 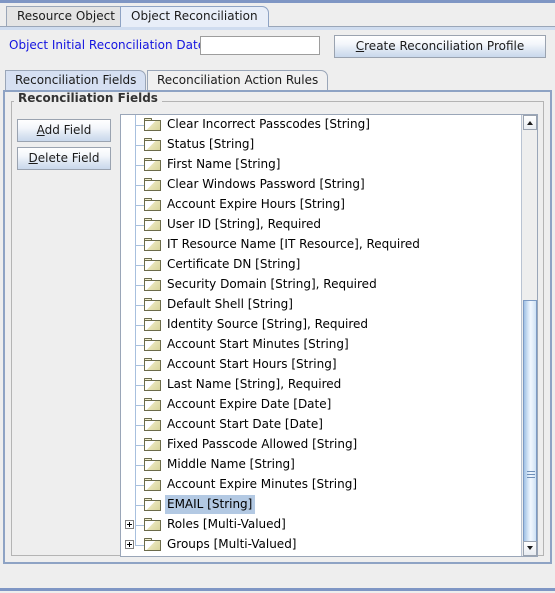 What do you see at coordinates (210, 504) in the screenshot?
I see `tree-node-label: EMAIL [String]` at bounding box center [210, 504].